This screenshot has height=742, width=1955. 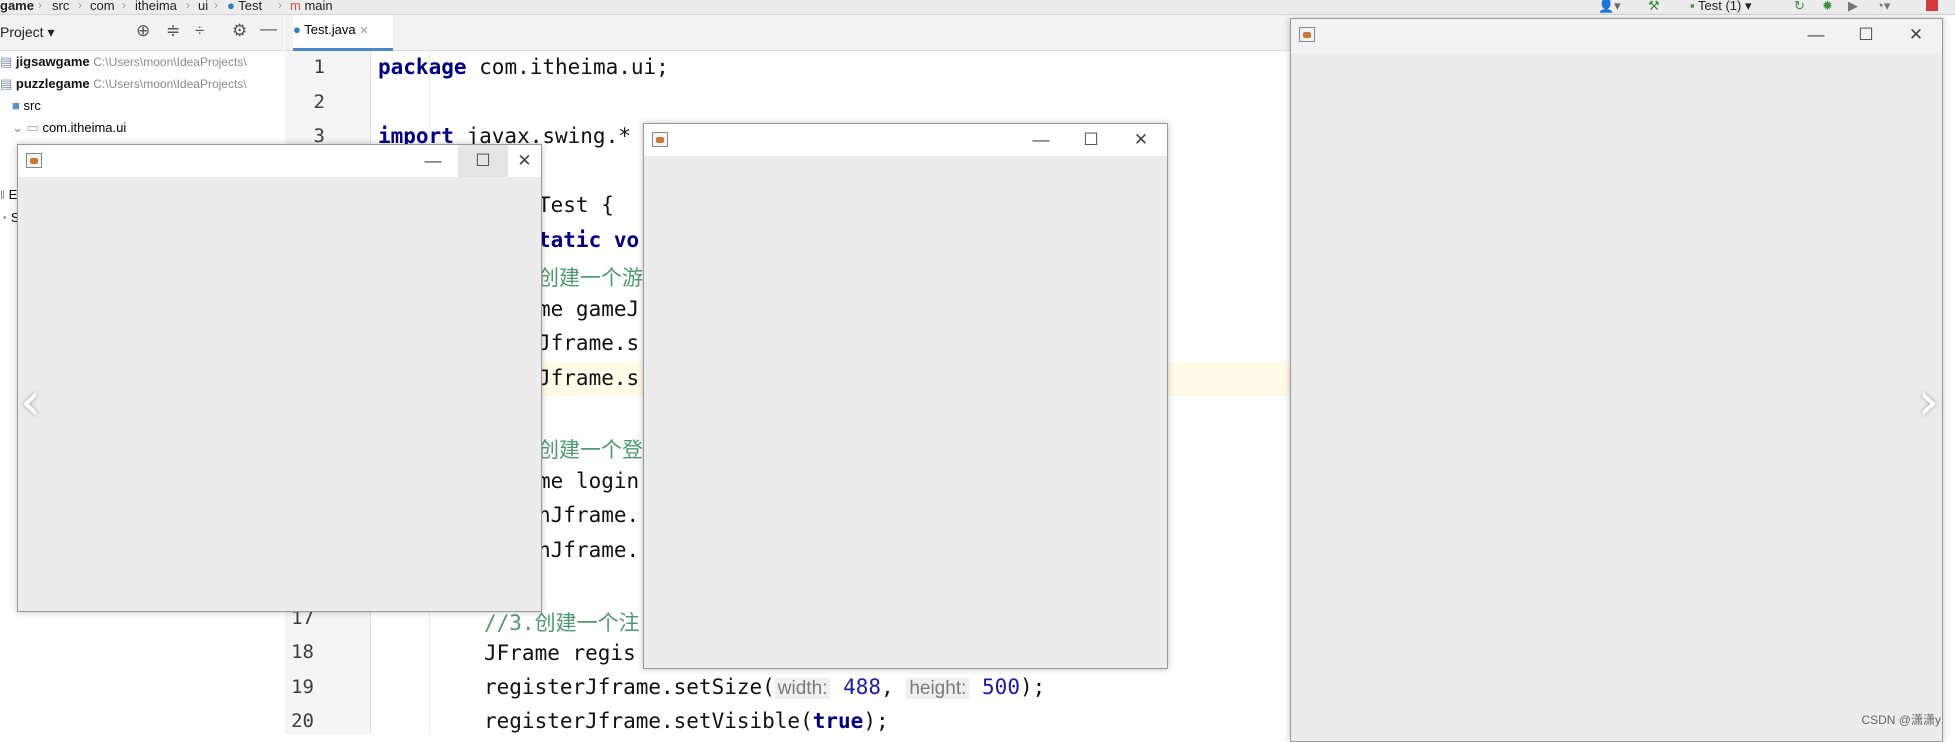 I want to click on watermark: CSDN @潇潇y, so click(x=1901, y=720).